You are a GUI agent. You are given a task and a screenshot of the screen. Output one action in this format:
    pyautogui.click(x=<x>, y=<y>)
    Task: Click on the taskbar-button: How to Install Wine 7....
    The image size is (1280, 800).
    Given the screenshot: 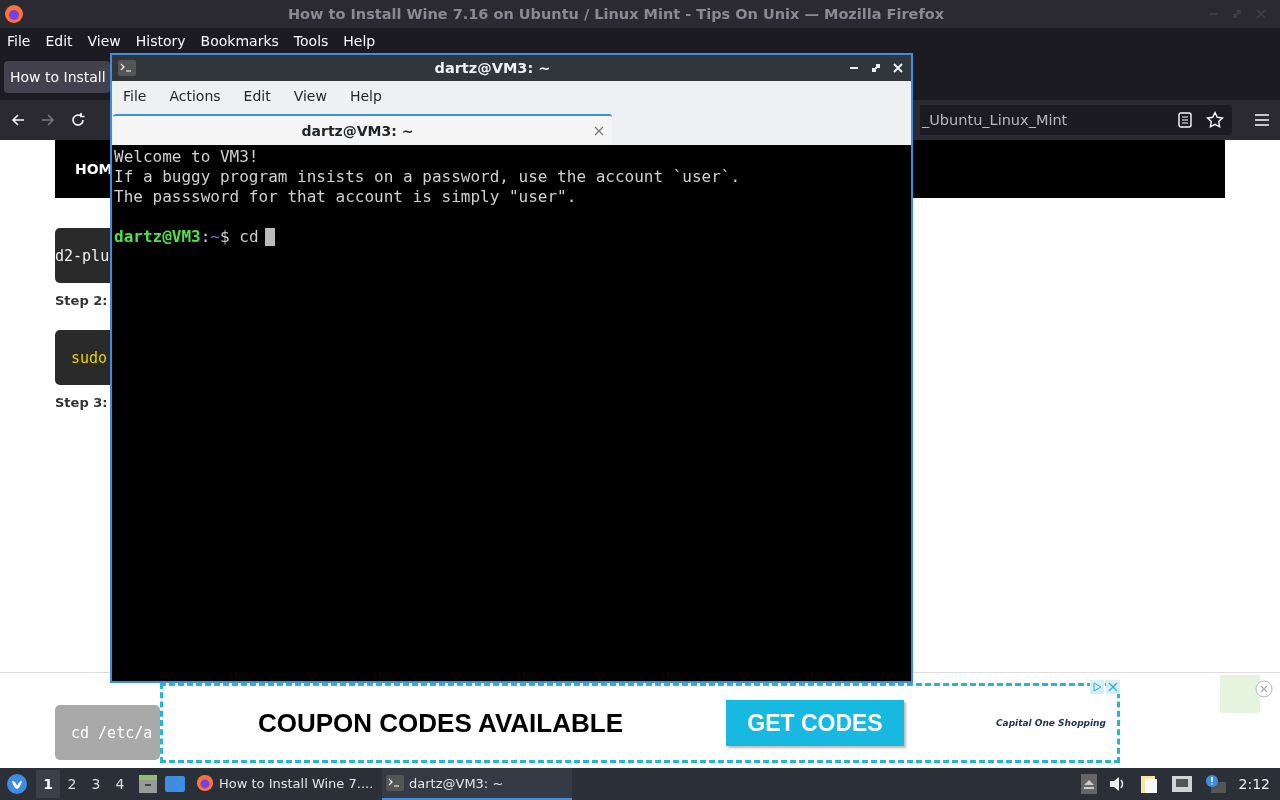 What is the action you would take?
    pyautogui.click(x=287, y=784)
    